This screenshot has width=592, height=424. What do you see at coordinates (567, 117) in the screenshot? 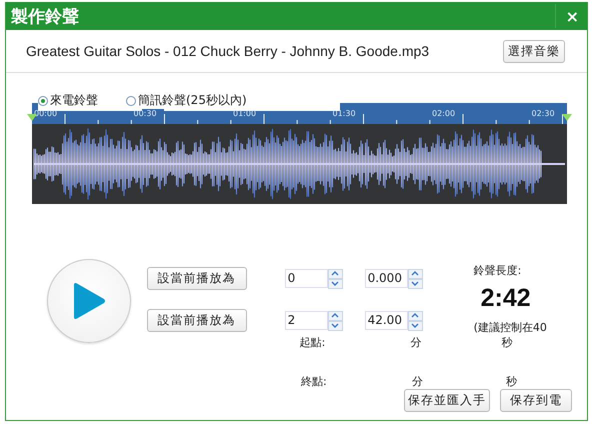
I see `end-marker-icon` at bounding box center [567, 117].